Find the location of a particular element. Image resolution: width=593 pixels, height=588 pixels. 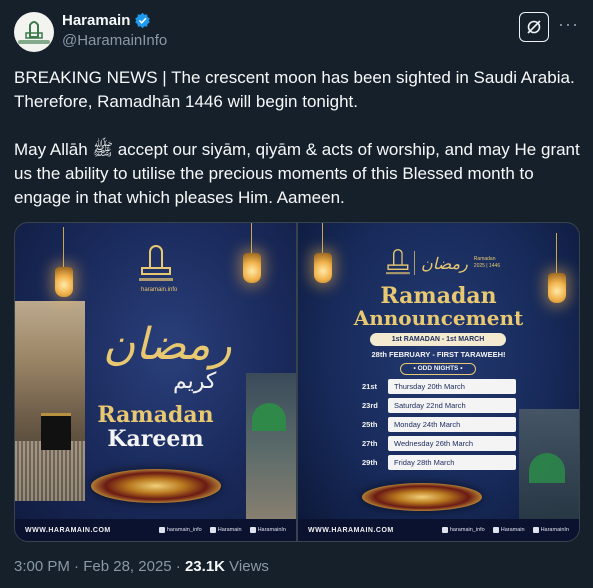

grok-button is located at coordinates (534, 27).